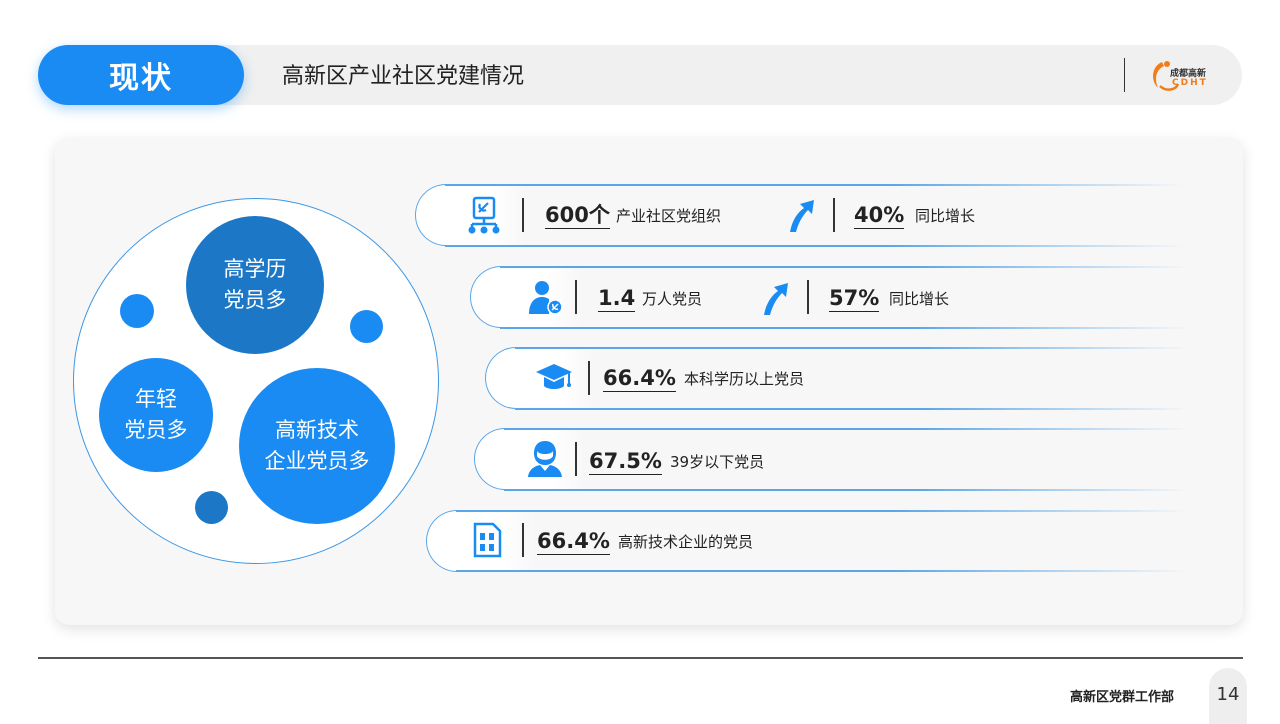  Describe the element at coordinates (744, 379) in the screenshot. I see `row-label: 本科学历以上党员` at that location.